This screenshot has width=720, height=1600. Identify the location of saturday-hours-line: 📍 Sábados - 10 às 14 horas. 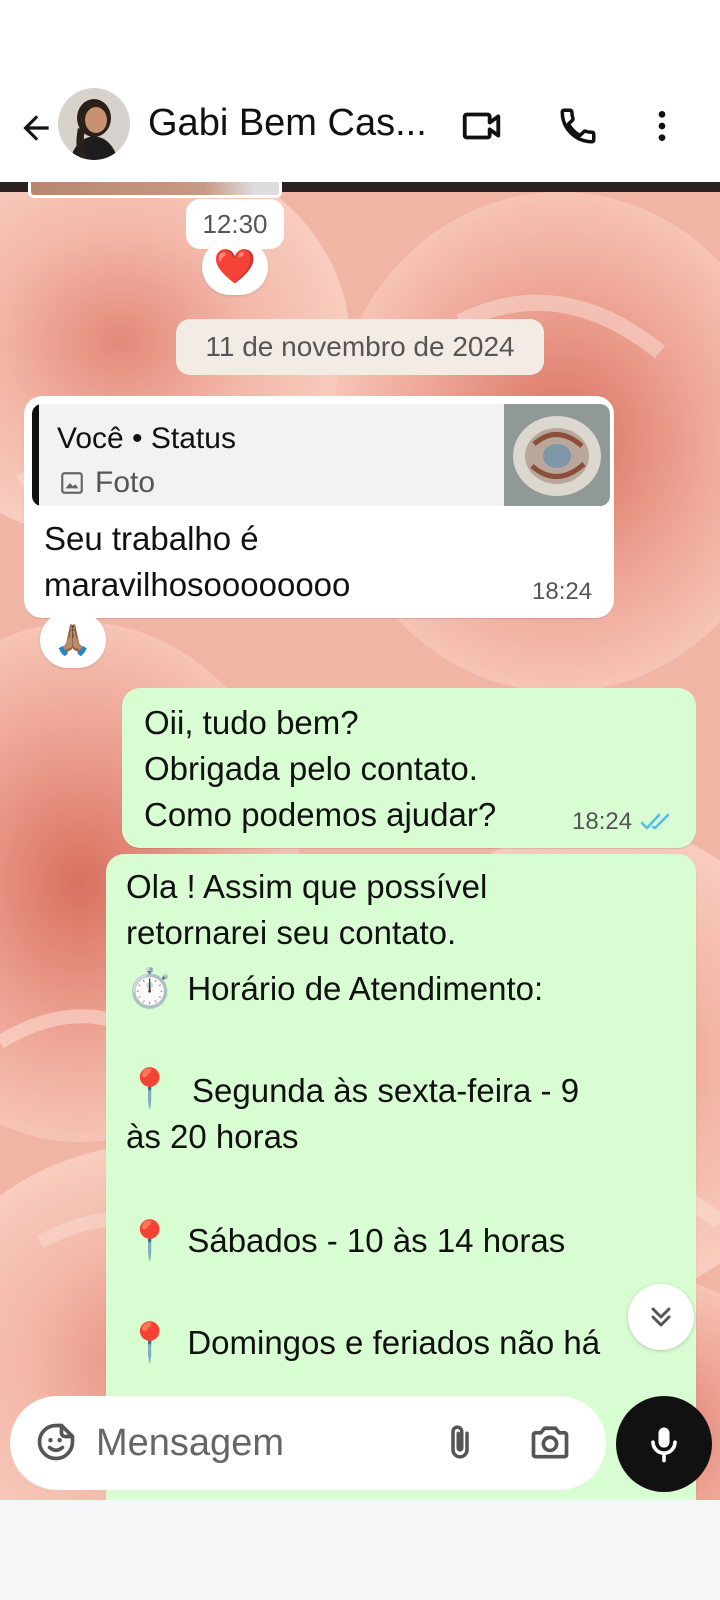
(345, 1241).